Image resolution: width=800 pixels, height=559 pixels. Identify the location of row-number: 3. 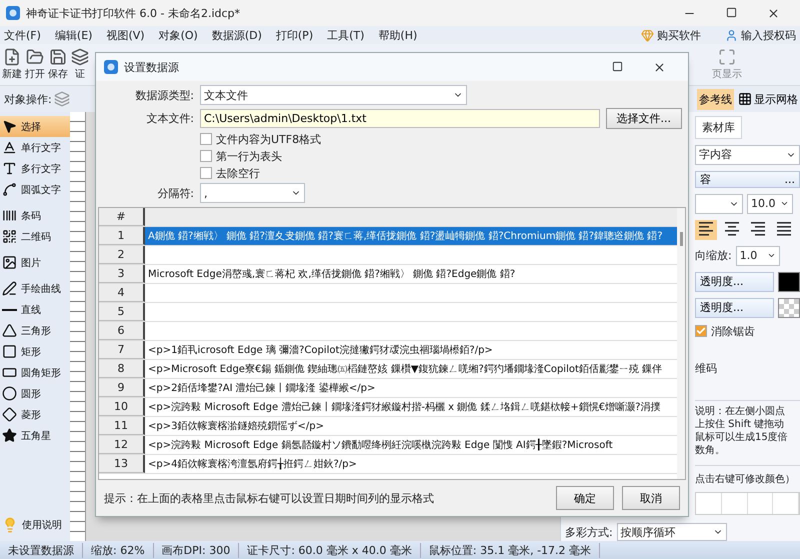
(122, 274).